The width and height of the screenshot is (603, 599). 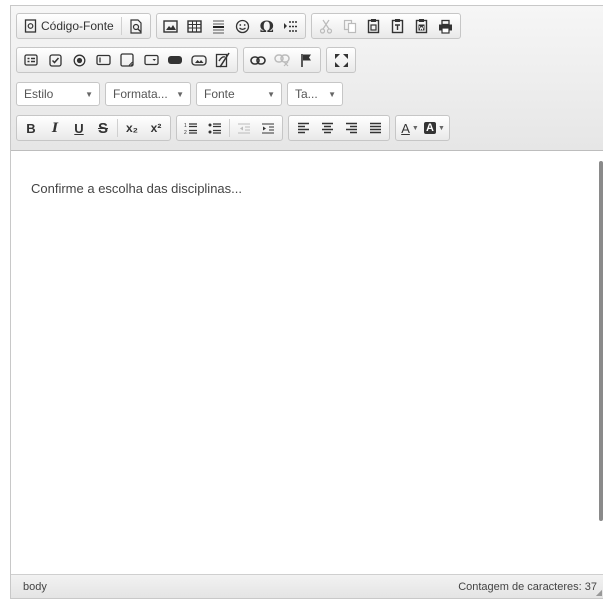 I want to click on bold-button: B, so click(x=31, y=128).